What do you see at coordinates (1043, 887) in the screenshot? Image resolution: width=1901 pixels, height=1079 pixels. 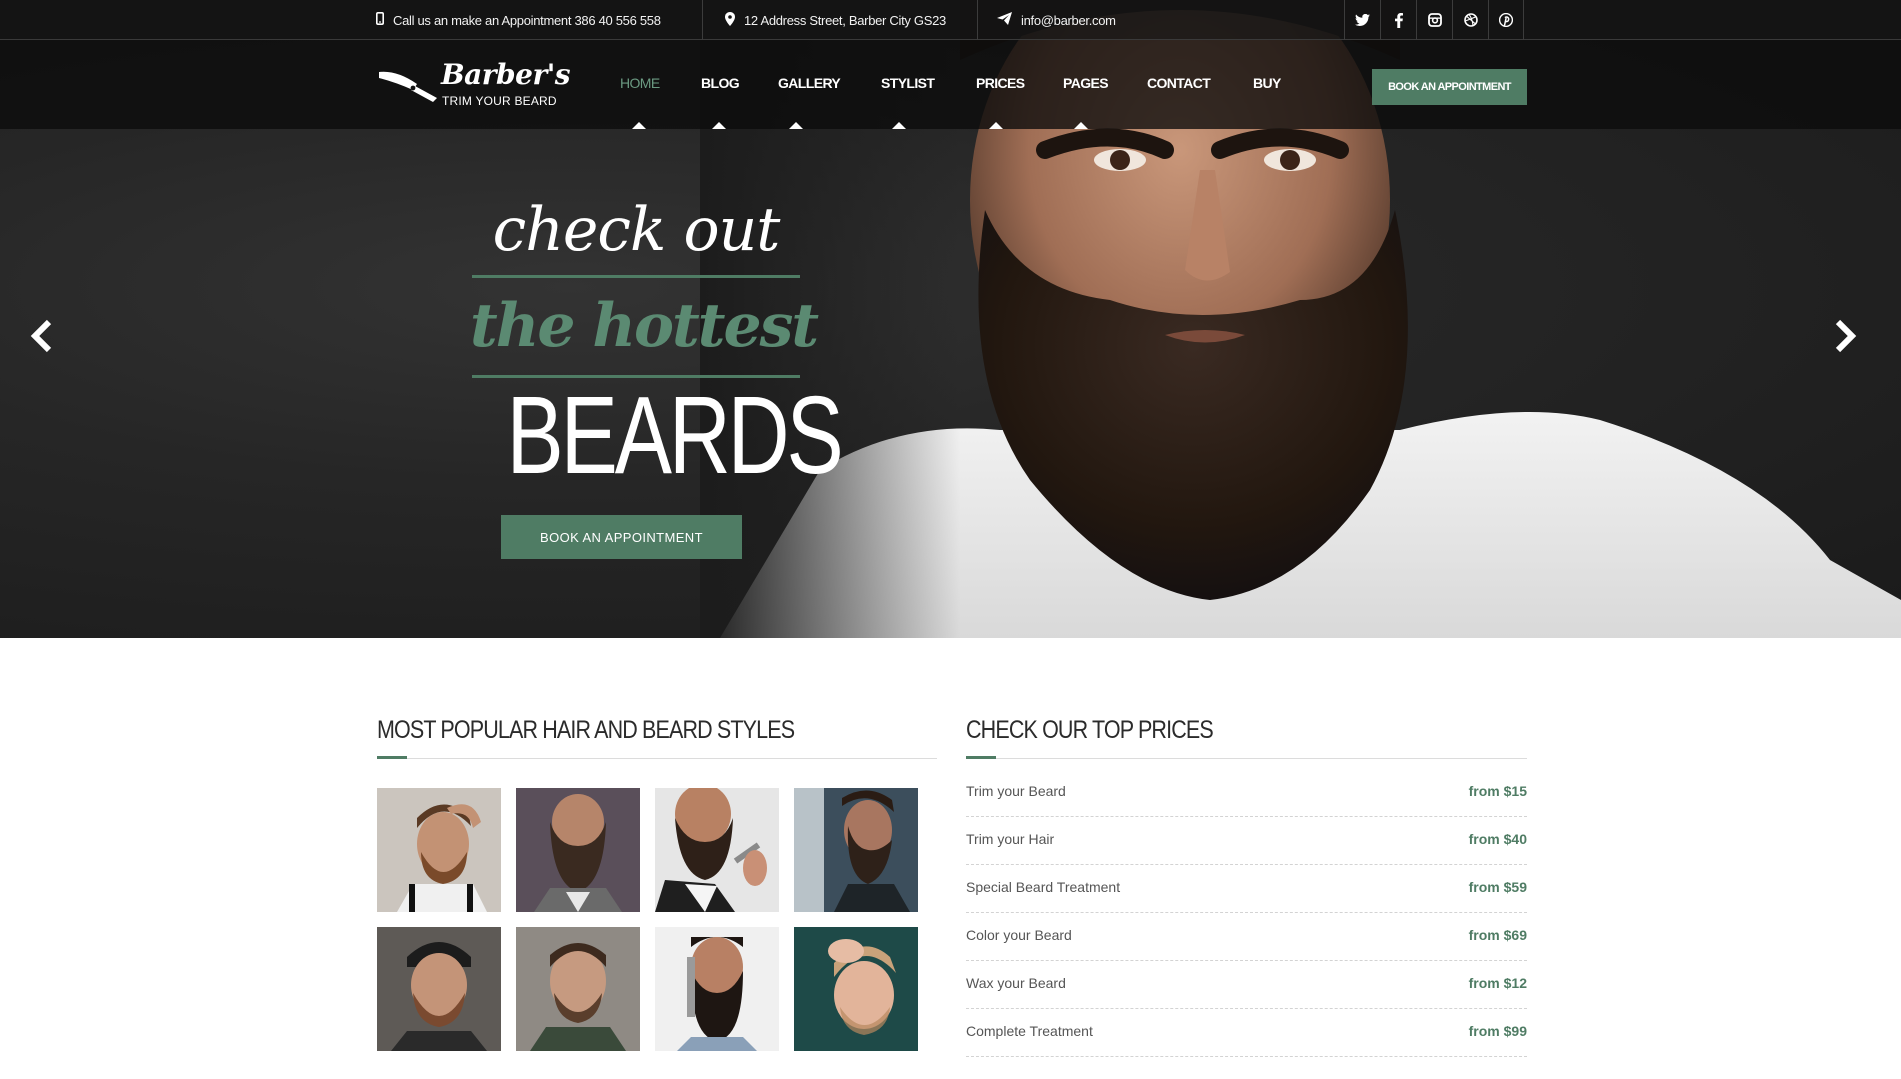 I see `price-item-name: Special Beard Treatment` at bounding box center [1043, 887].